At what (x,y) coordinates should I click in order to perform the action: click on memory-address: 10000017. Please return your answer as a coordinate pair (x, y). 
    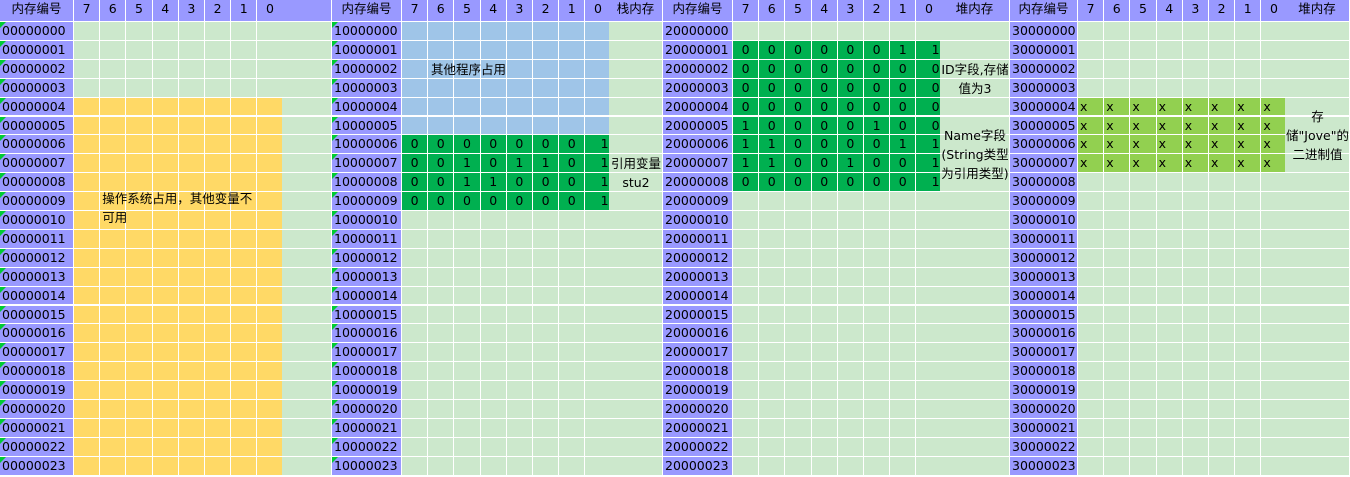
    Looking at the image, I should click on (367, 353).